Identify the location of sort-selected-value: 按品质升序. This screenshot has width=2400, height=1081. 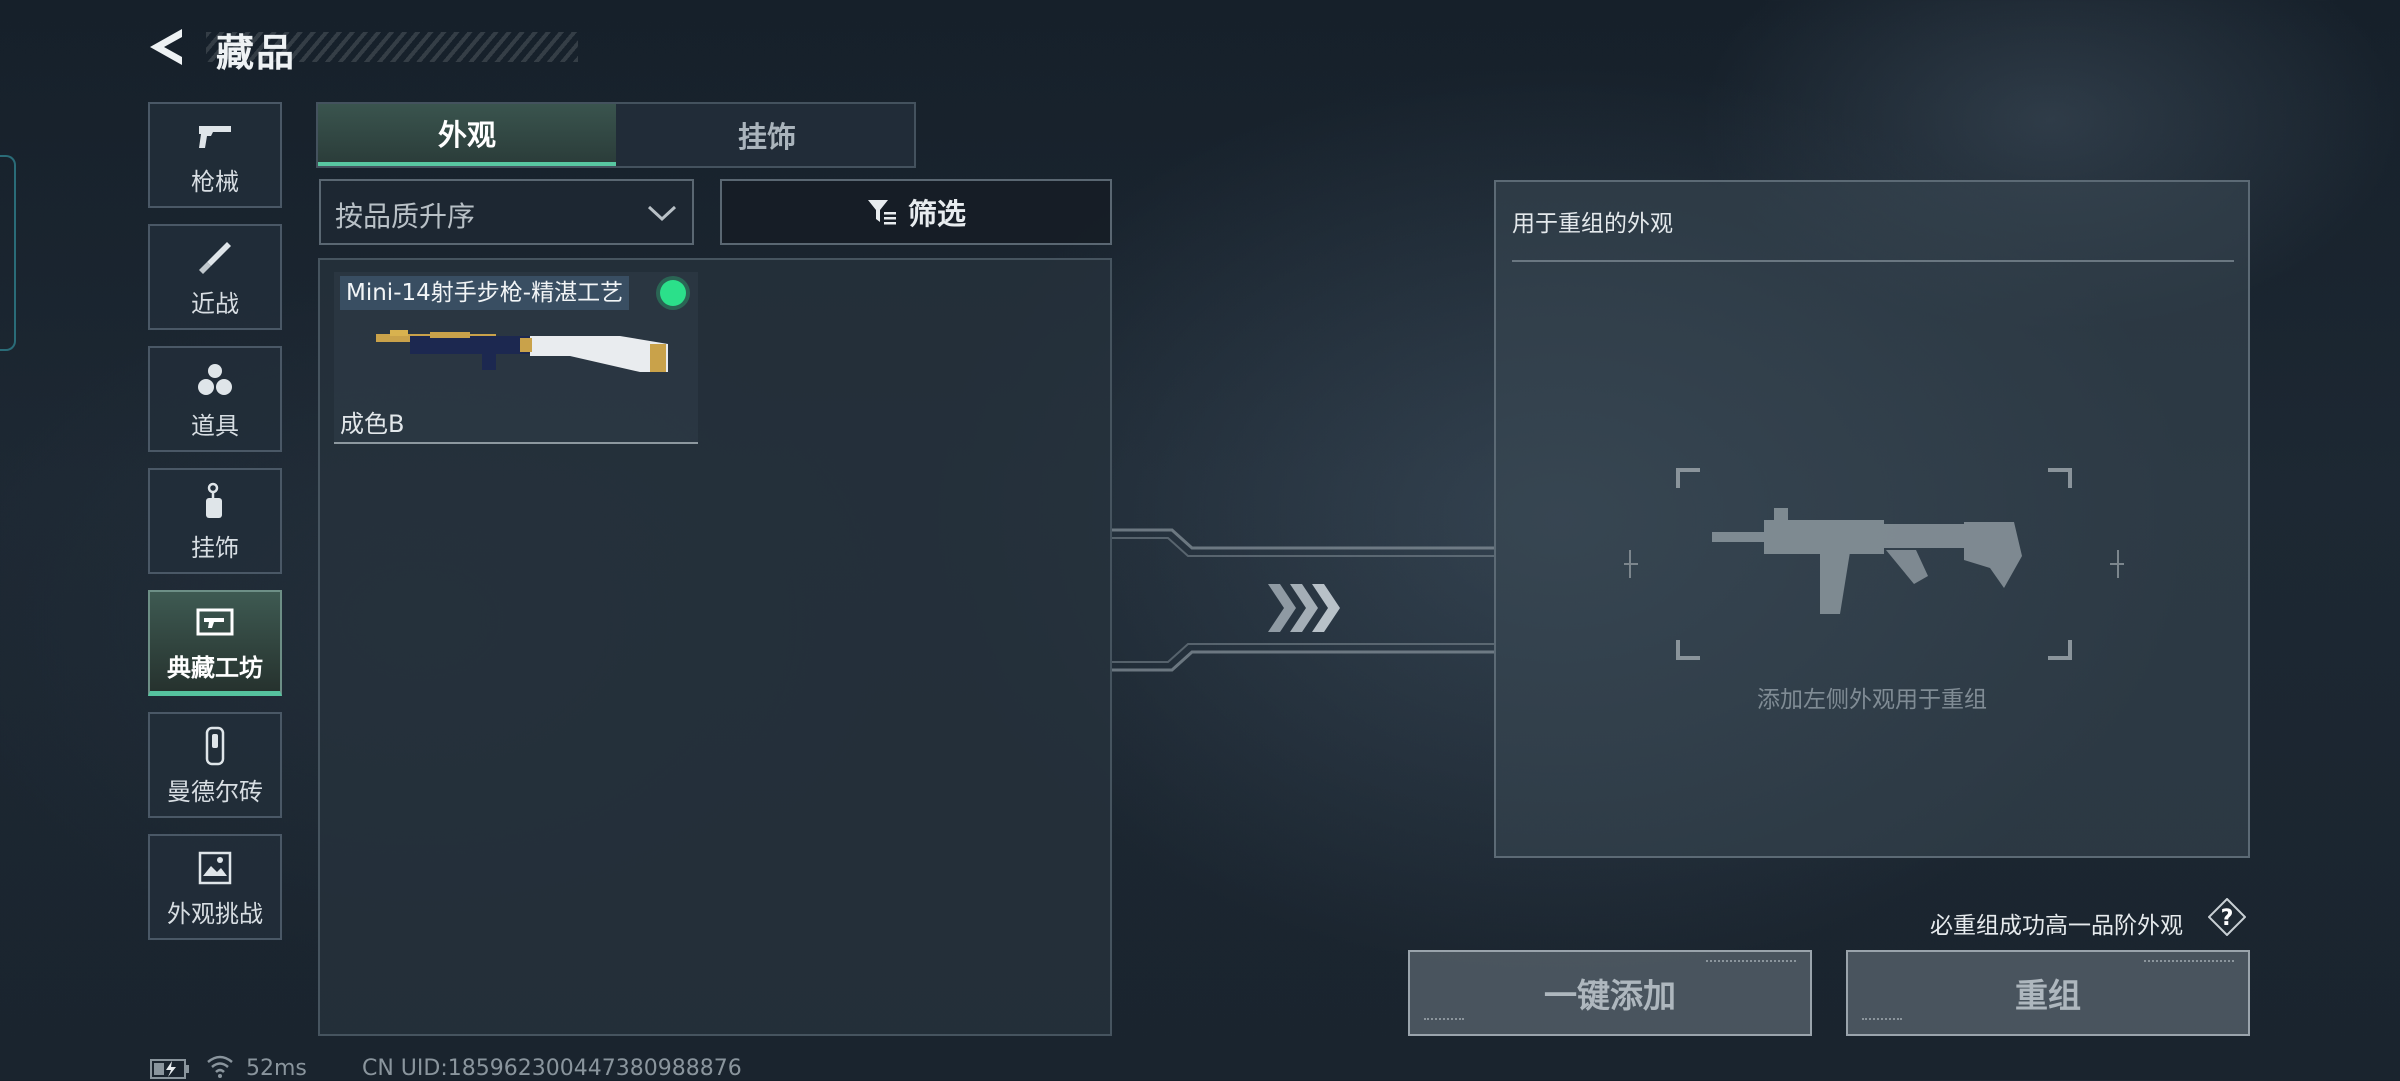
(405, 216).